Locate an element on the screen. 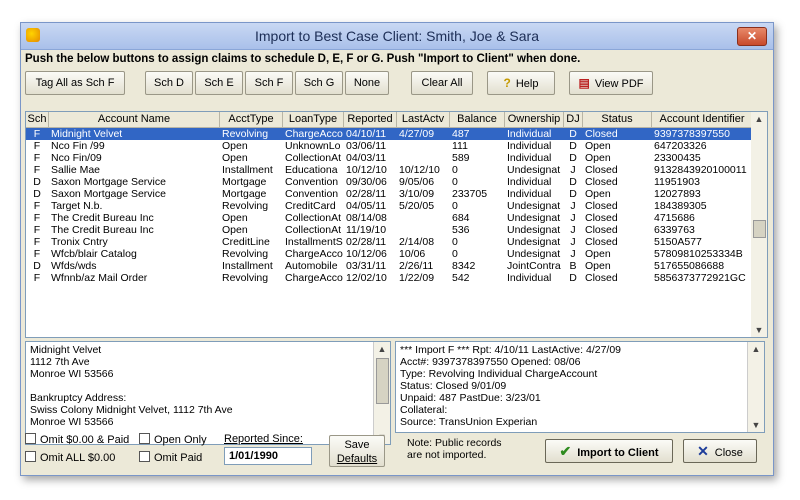  col-header-balance: Balance is located at coordinates (477, 119).